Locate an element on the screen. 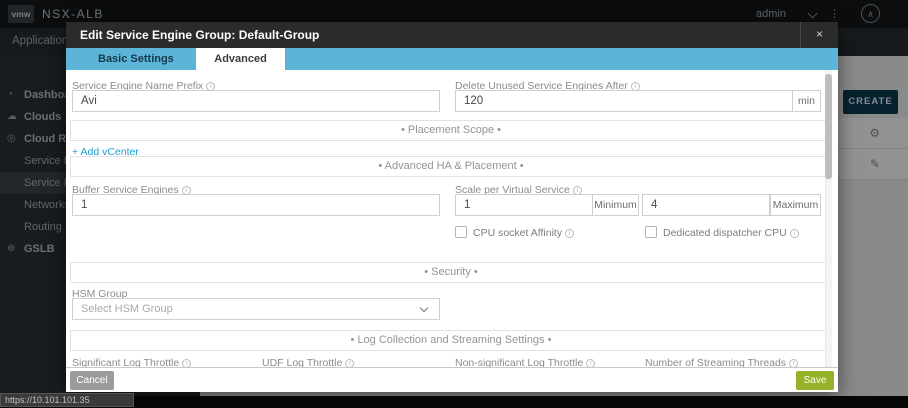 The height and width of the screenshot is (408, 908). scale-vs-max-suffix: Maximum is located at coordinates (795, 205).